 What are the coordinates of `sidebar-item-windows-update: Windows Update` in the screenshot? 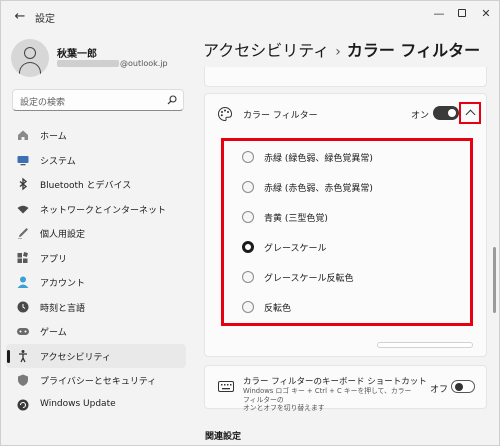 It's located at (96, 405).